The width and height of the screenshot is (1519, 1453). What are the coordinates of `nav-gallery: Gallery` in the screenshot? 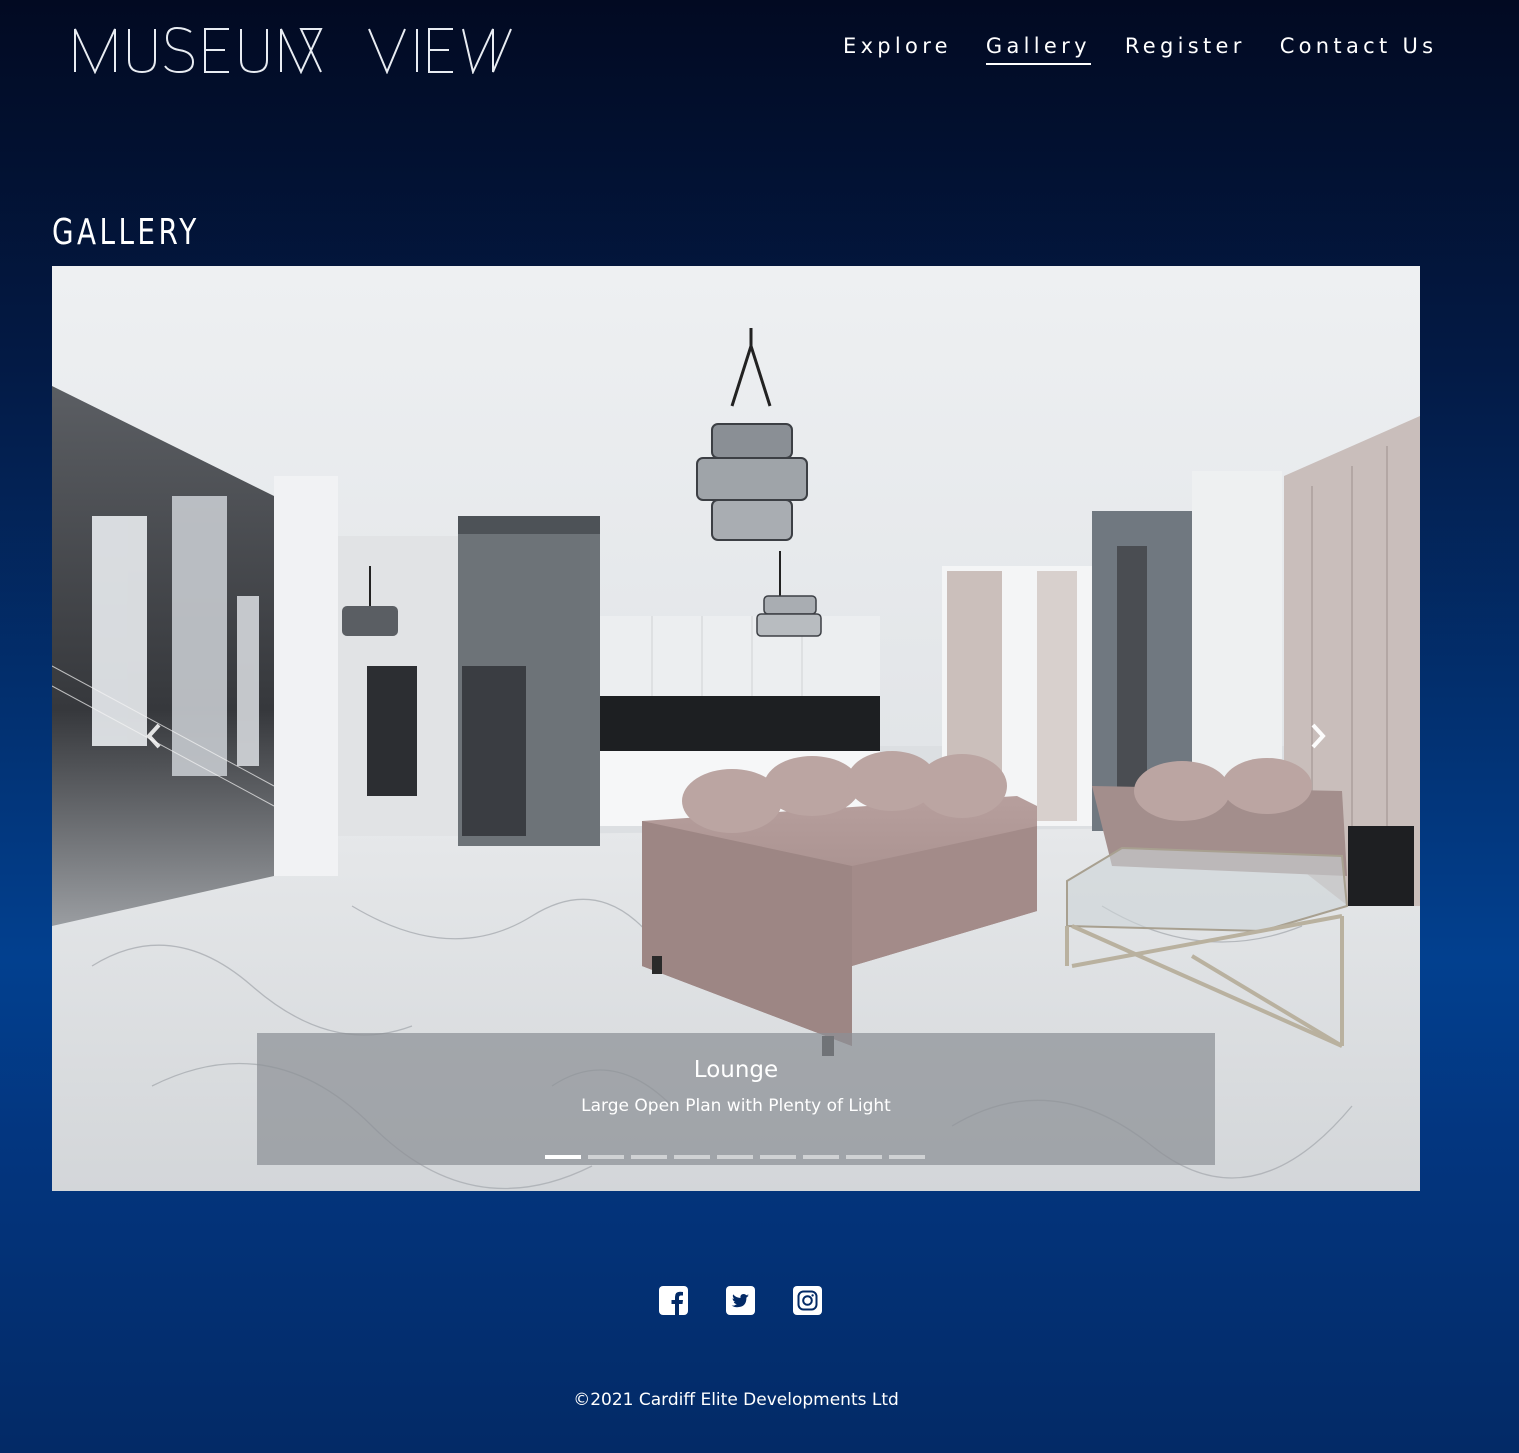 It's located at (1038, 49).